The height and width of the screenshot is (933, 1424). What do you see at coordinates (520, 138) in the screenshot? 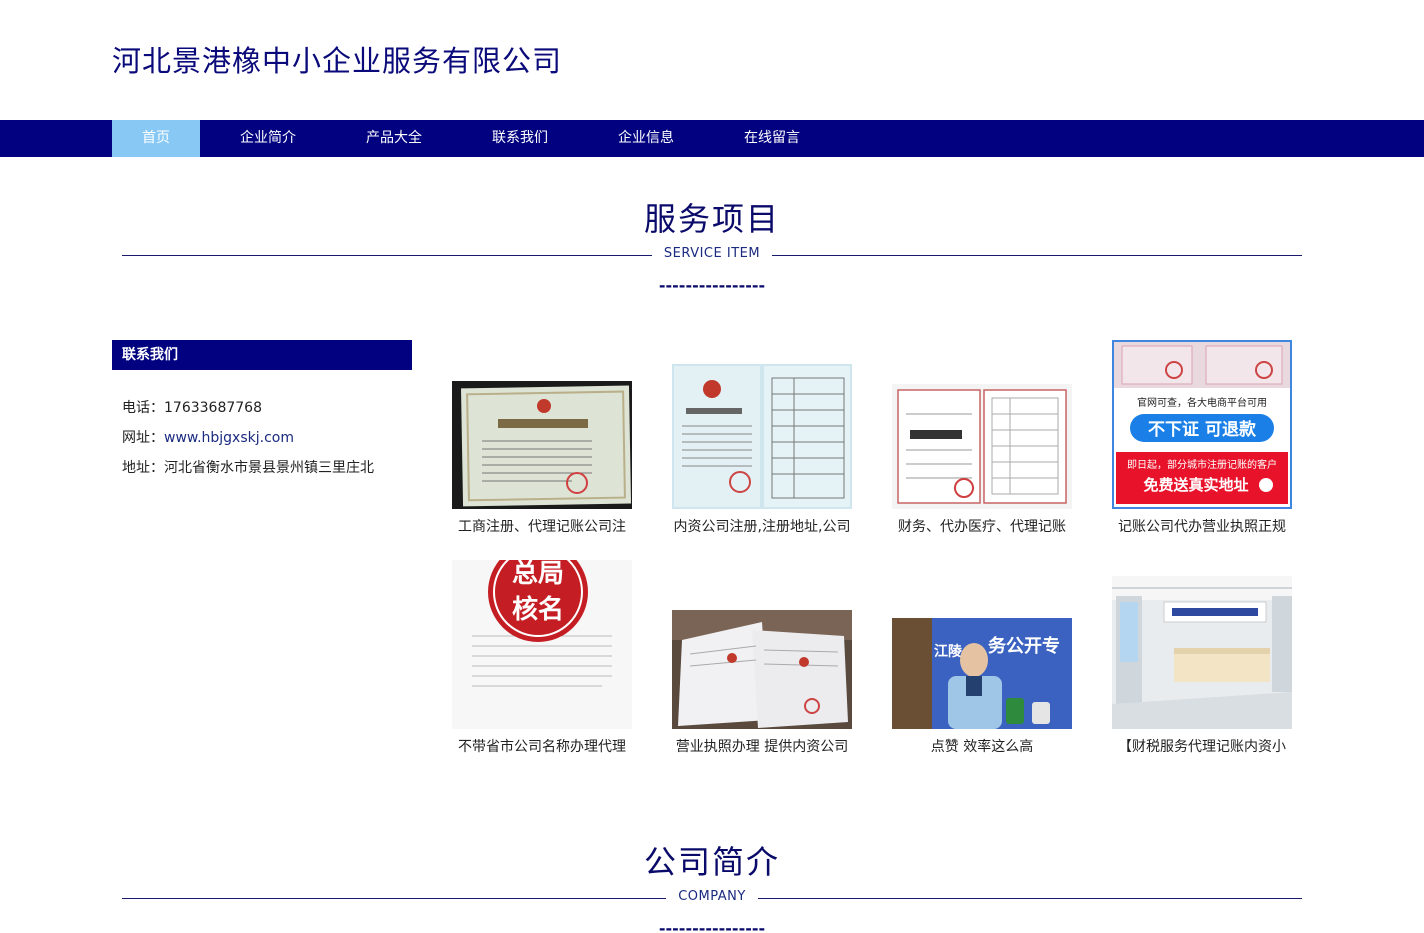
I see `nav-item-contact: 联系我们` at bounding box center [520, 138].